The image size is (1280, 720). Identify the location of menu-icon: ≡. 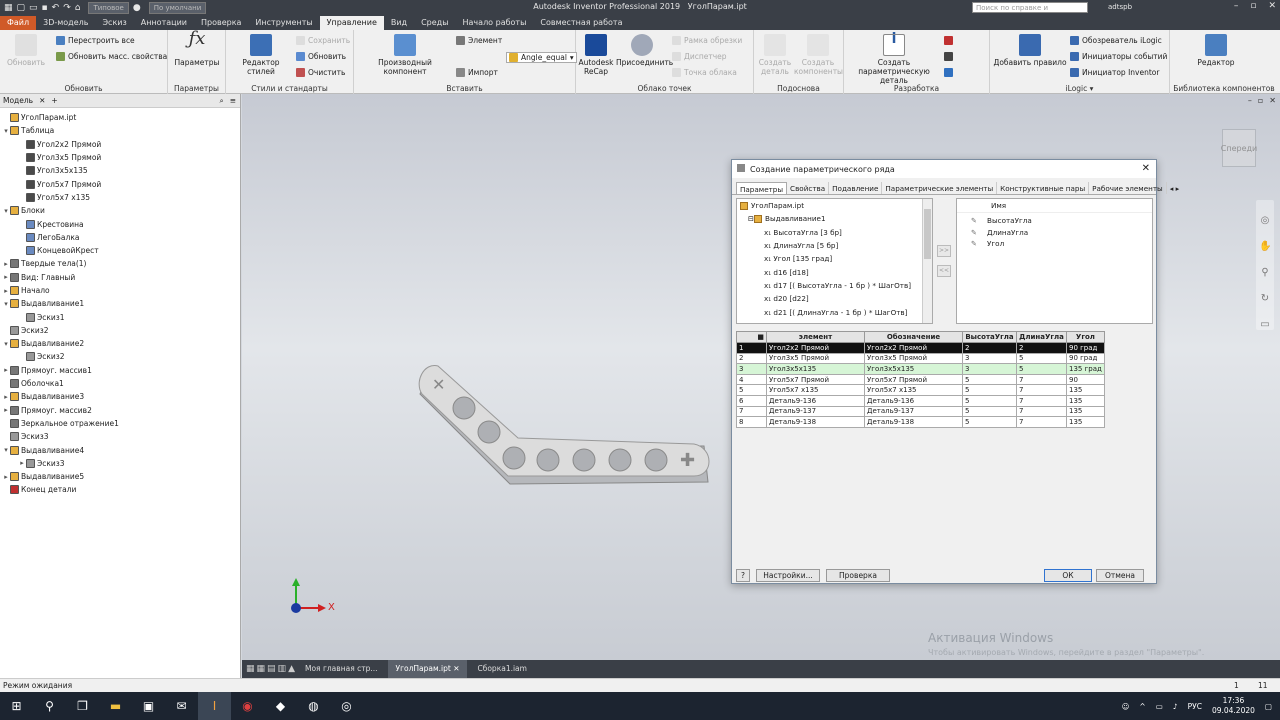
(233, 100).